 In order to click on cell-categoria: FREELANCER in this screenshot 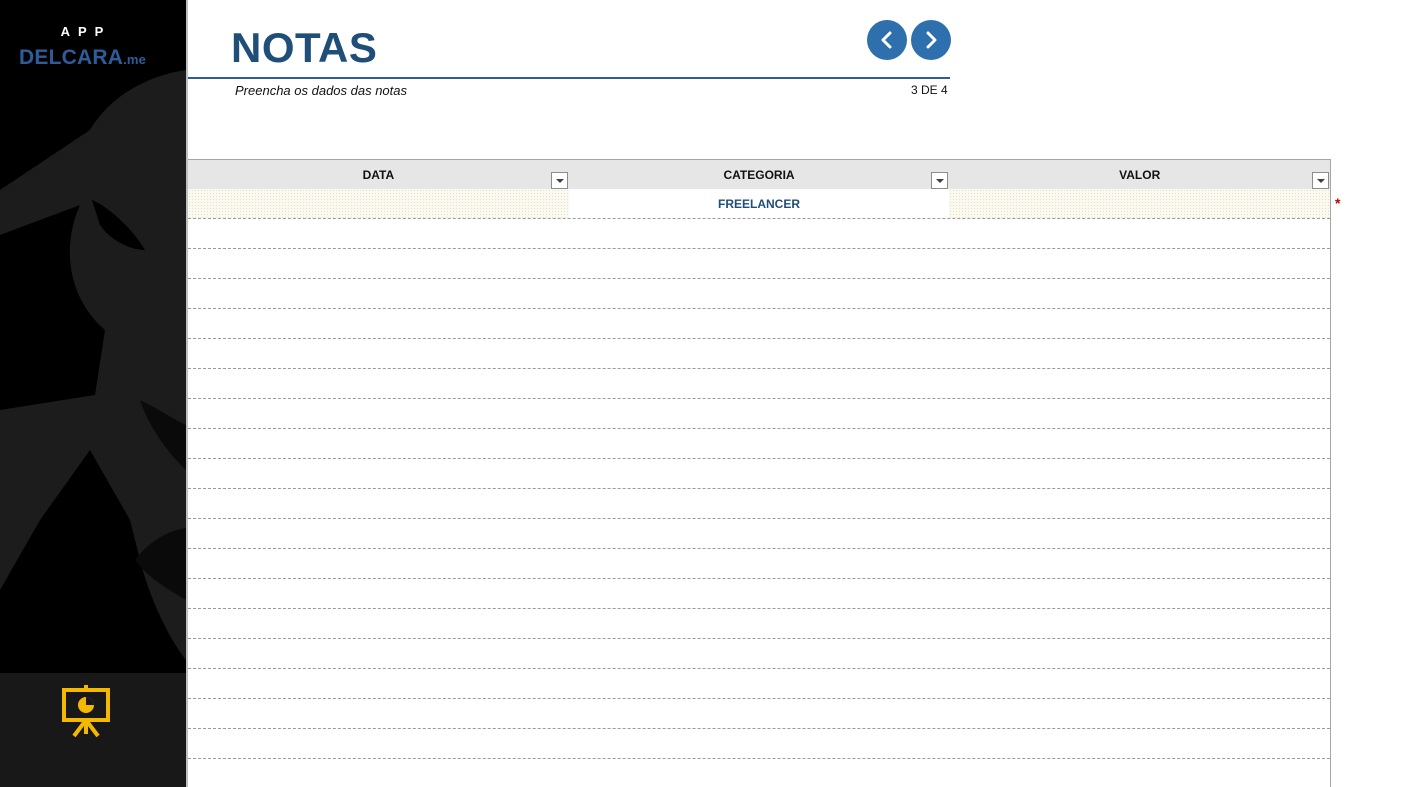, I will do `click(759, 203)`.